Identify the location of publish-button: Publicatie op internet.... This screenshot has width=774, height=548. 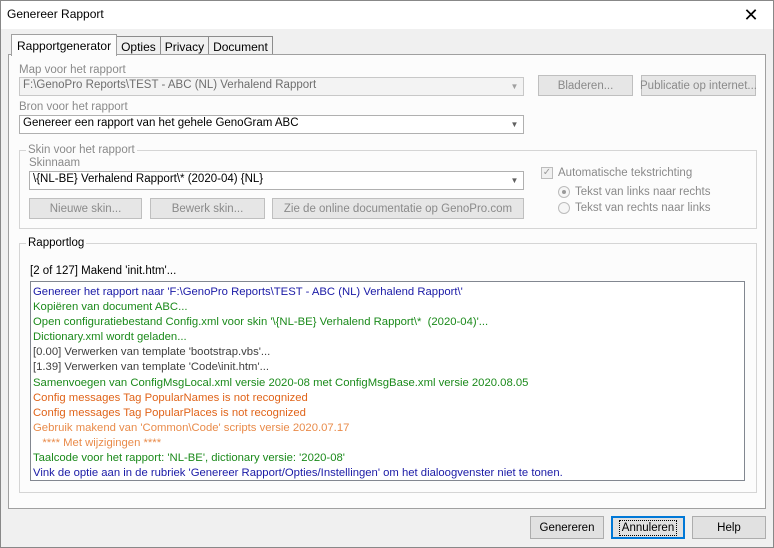
(698, 85).